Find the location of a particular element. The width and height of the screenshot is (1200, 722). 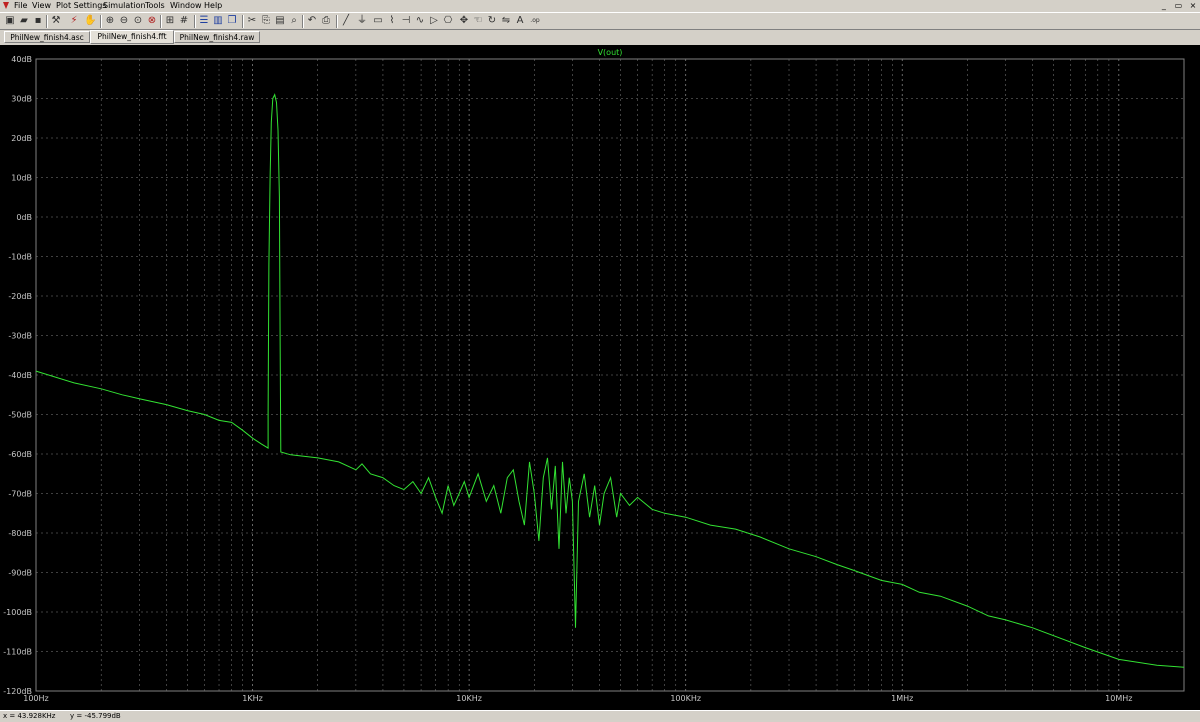

drag-icon: ☜ is located at coordinates (478, 21).